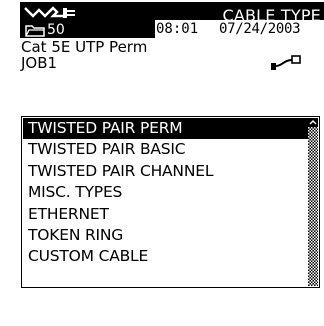  Describe the element at coordinates (49, 12) in the screenshot. I see `fluke-logo-icon` at that location.